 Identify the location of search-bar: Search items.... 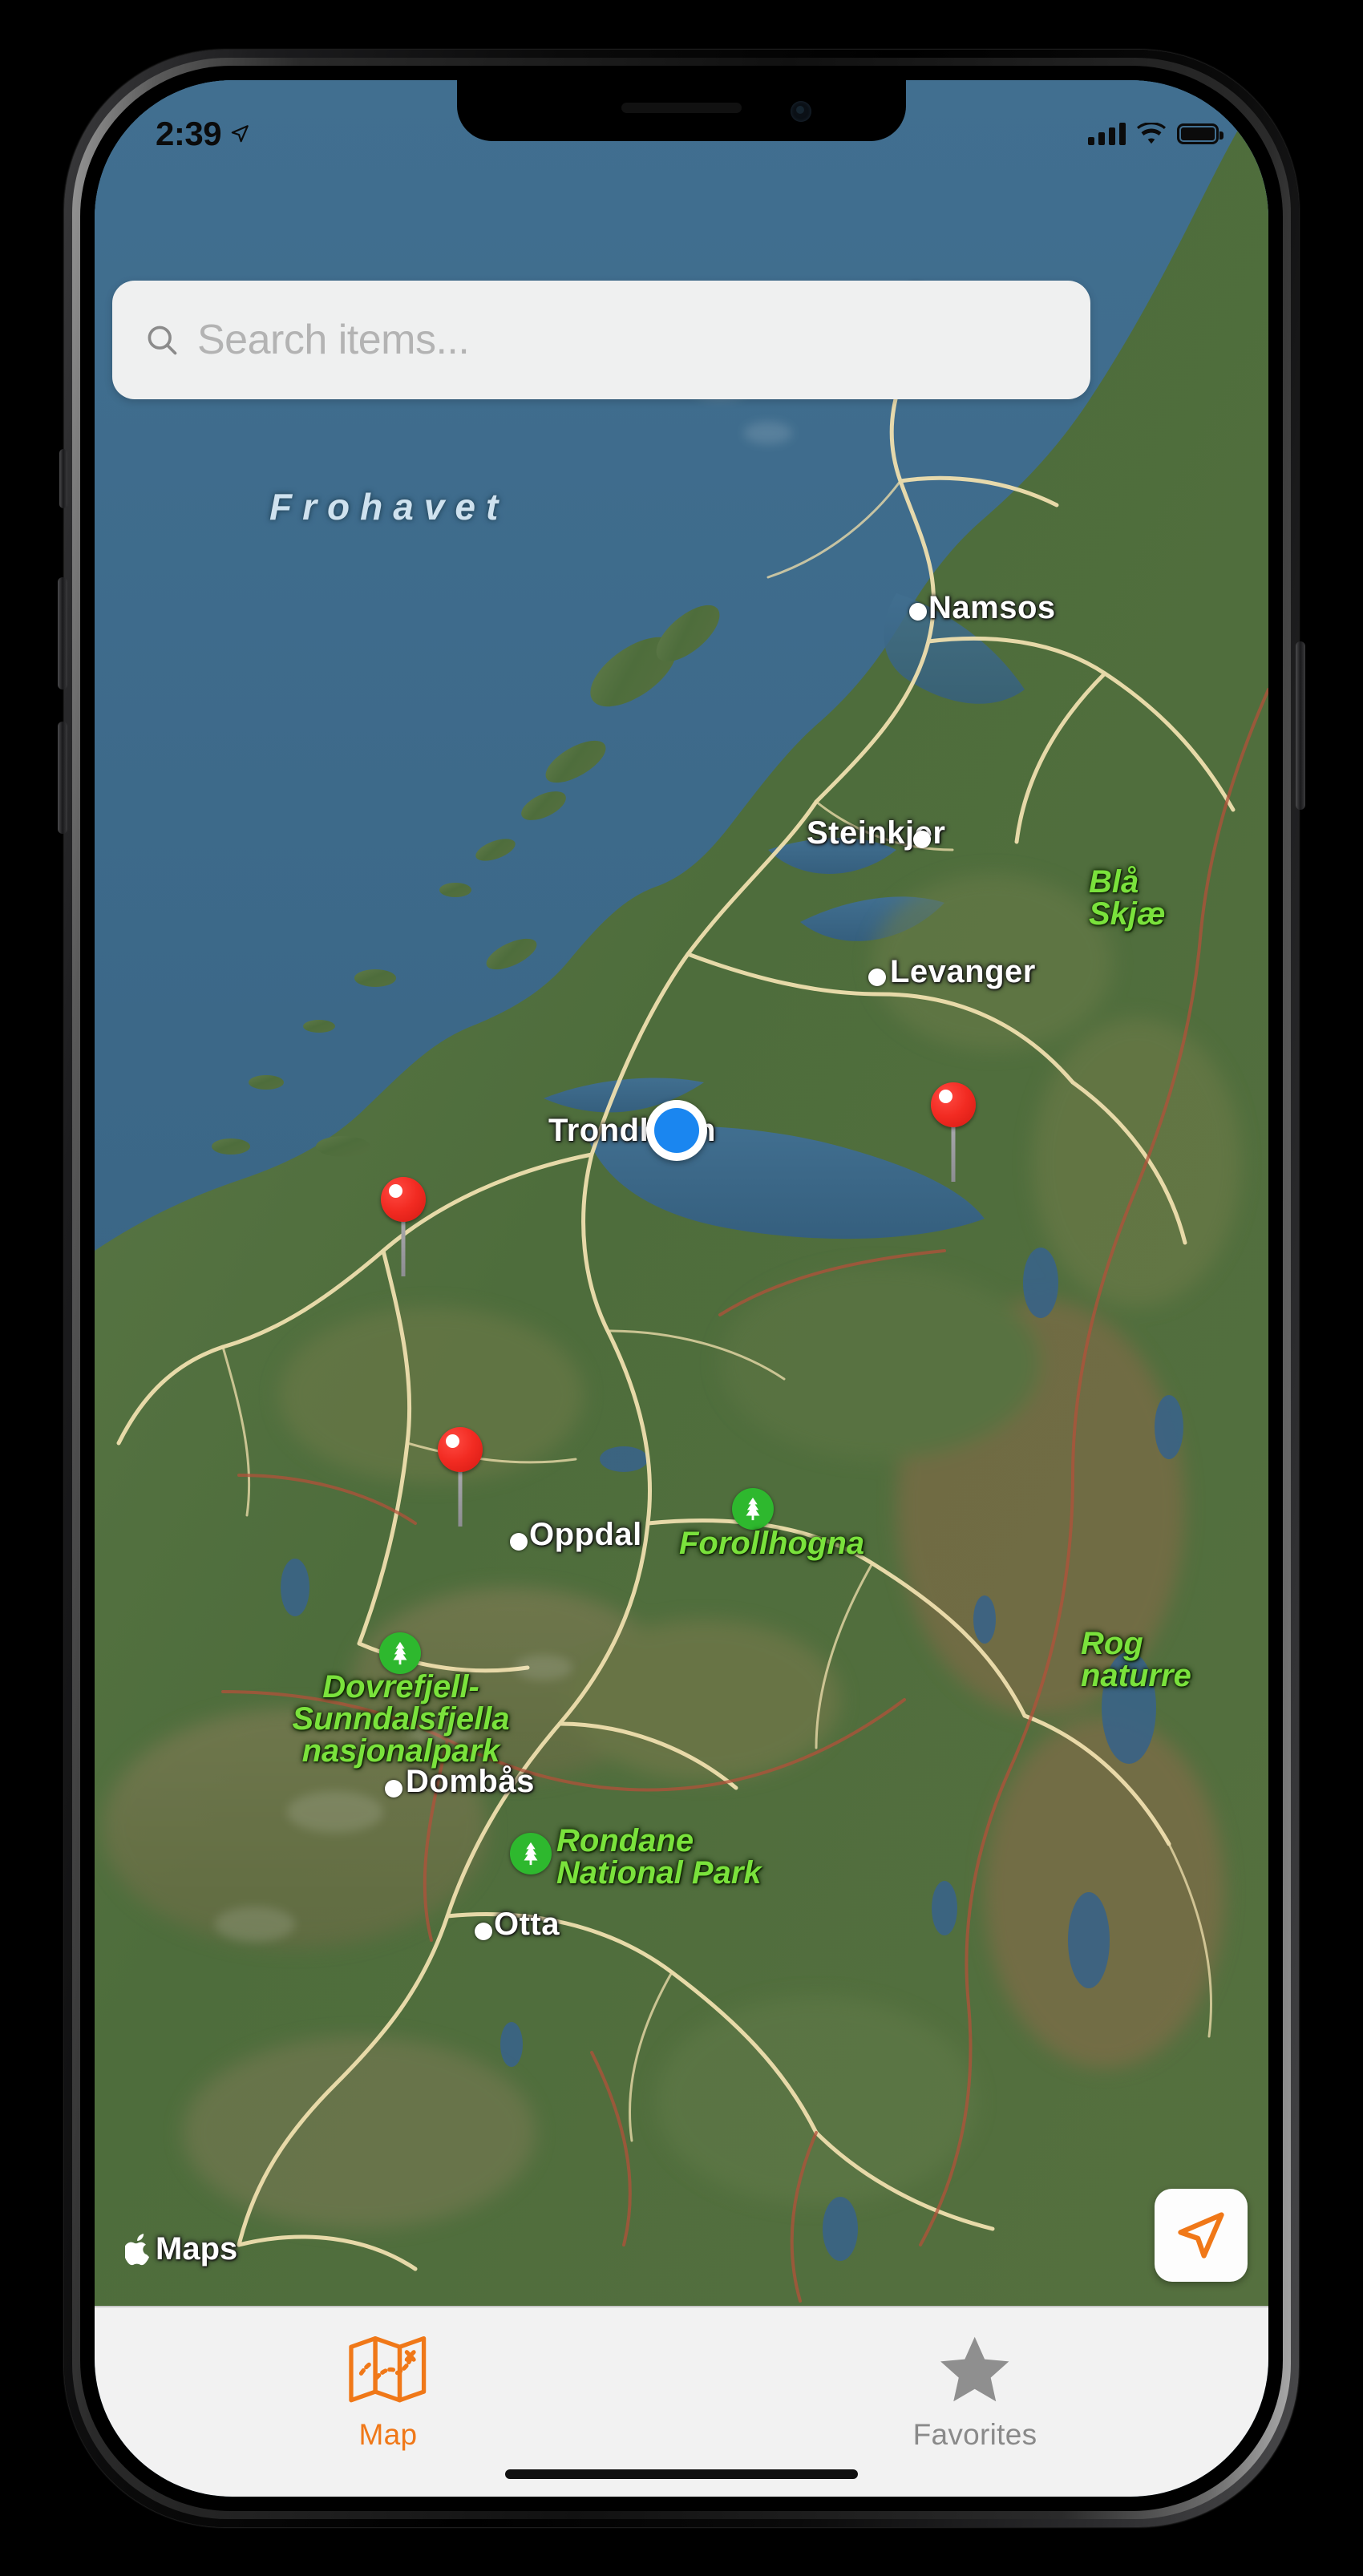
(601, 340).